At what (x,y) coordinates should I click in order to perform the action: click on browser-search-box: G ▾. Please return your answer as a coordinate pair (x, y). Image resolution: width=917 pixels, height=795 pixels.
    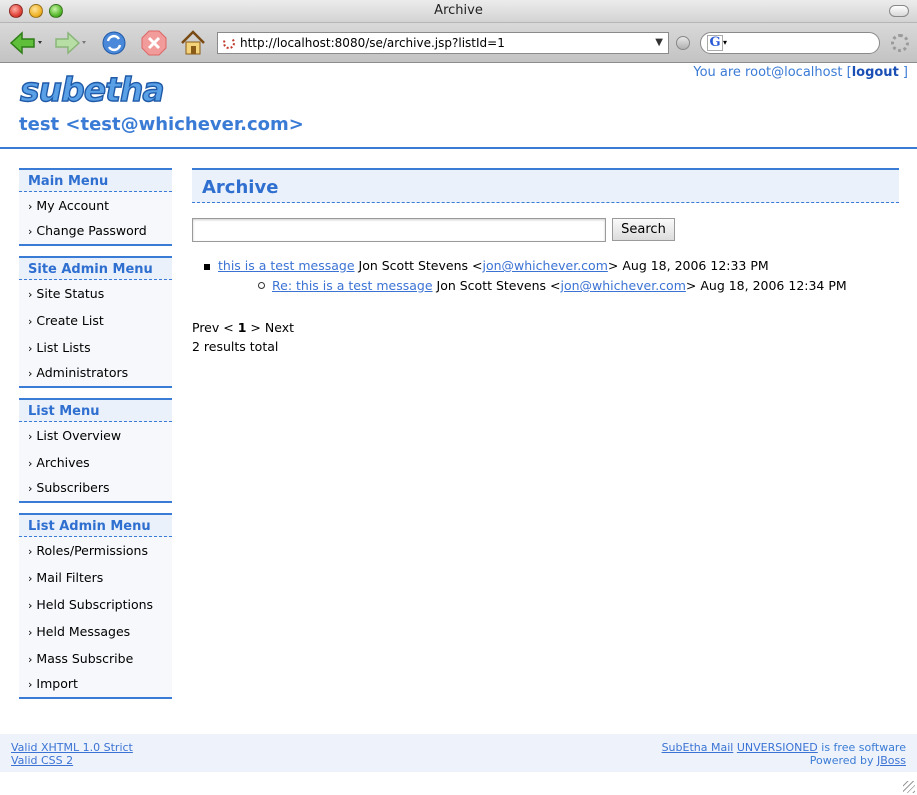
    Looking at the image, I should click on (790, 43).